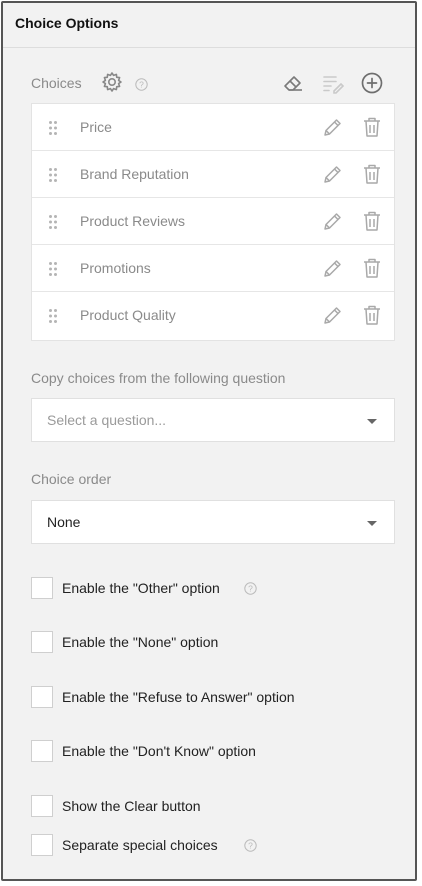 This screenshot has height=886, width=422. I want to click on choice-label: Promotions, so click(115, 268).